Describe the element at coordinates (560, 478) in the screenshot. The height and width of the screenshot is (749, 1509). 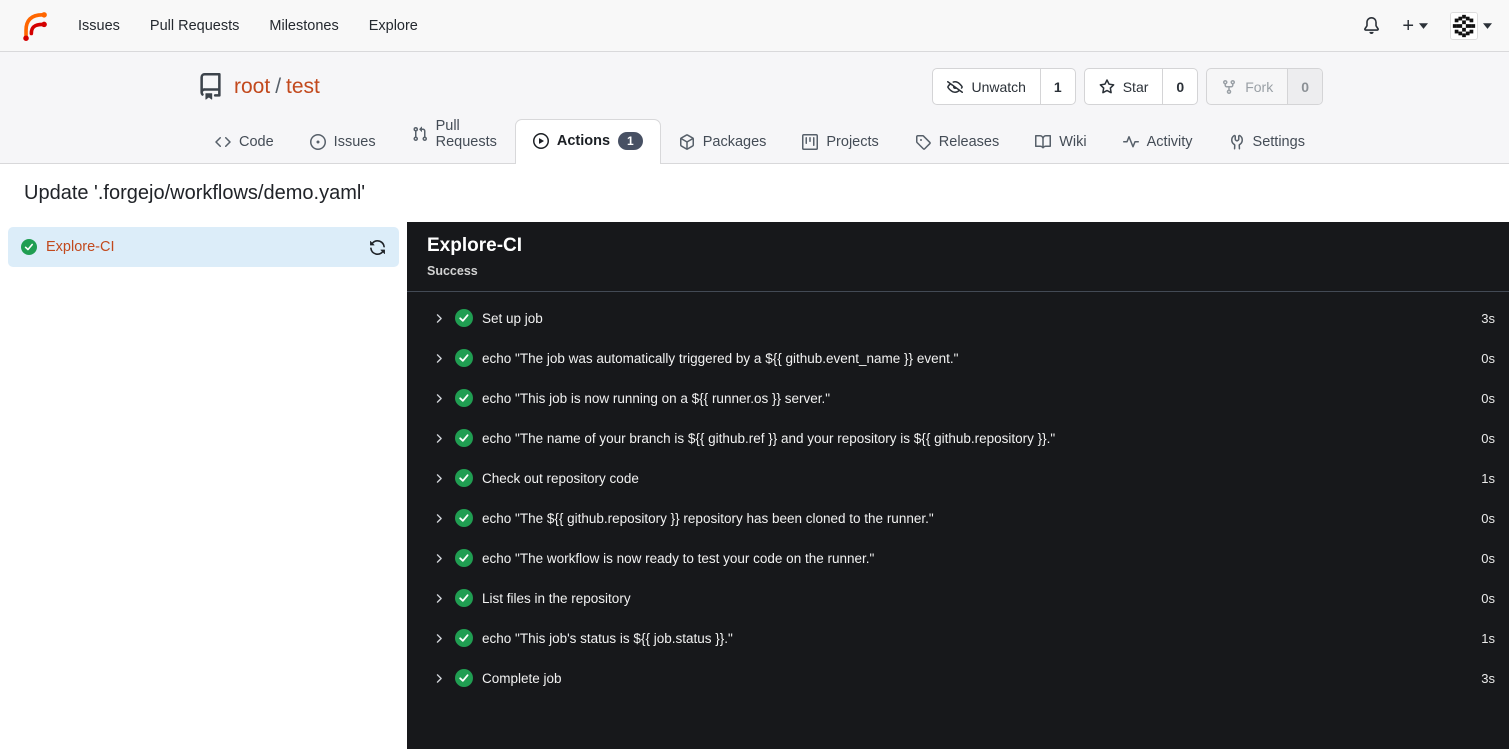
I see `step-name: Check out repository code` at that location.